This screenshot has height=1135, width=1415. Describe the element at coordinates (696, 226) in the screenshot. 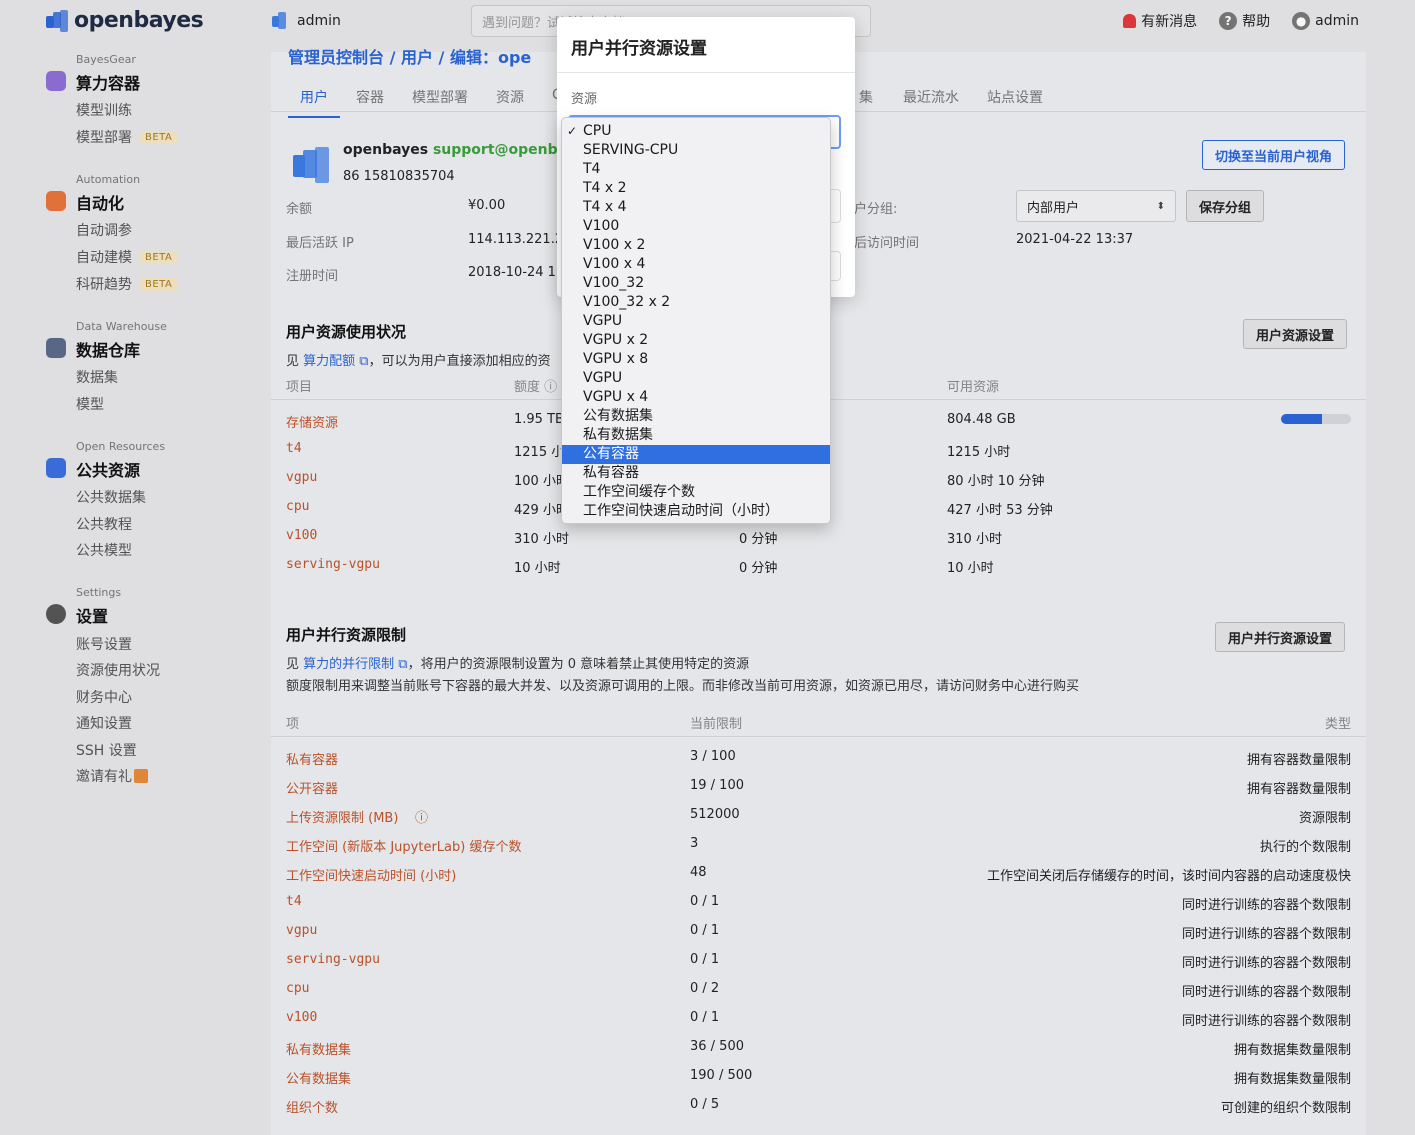

I see `dropdown-option: V100` at that location.